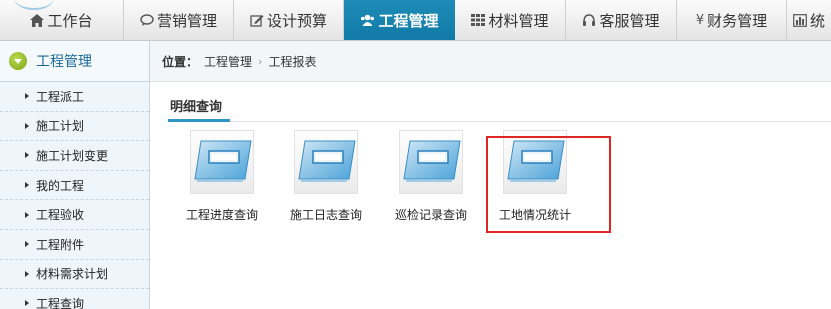 The height and width of the screenshot is (309, 831). What do you see at coordinates (199, 120) in the screenshot?
I see `active-tab-underline` at bounding box center [199, 120].